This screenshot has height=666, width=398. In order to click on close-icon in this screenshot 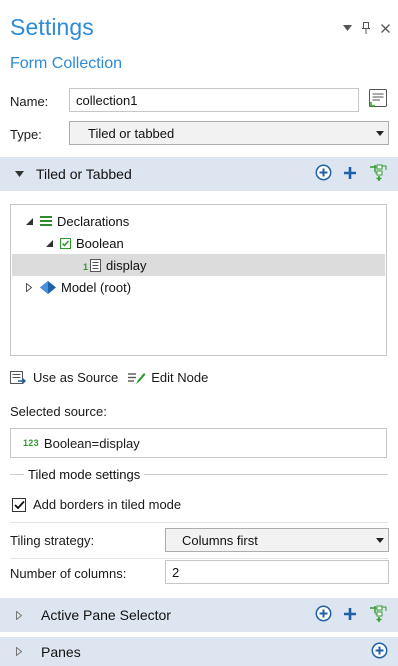, I will do `click(385, 28)`.